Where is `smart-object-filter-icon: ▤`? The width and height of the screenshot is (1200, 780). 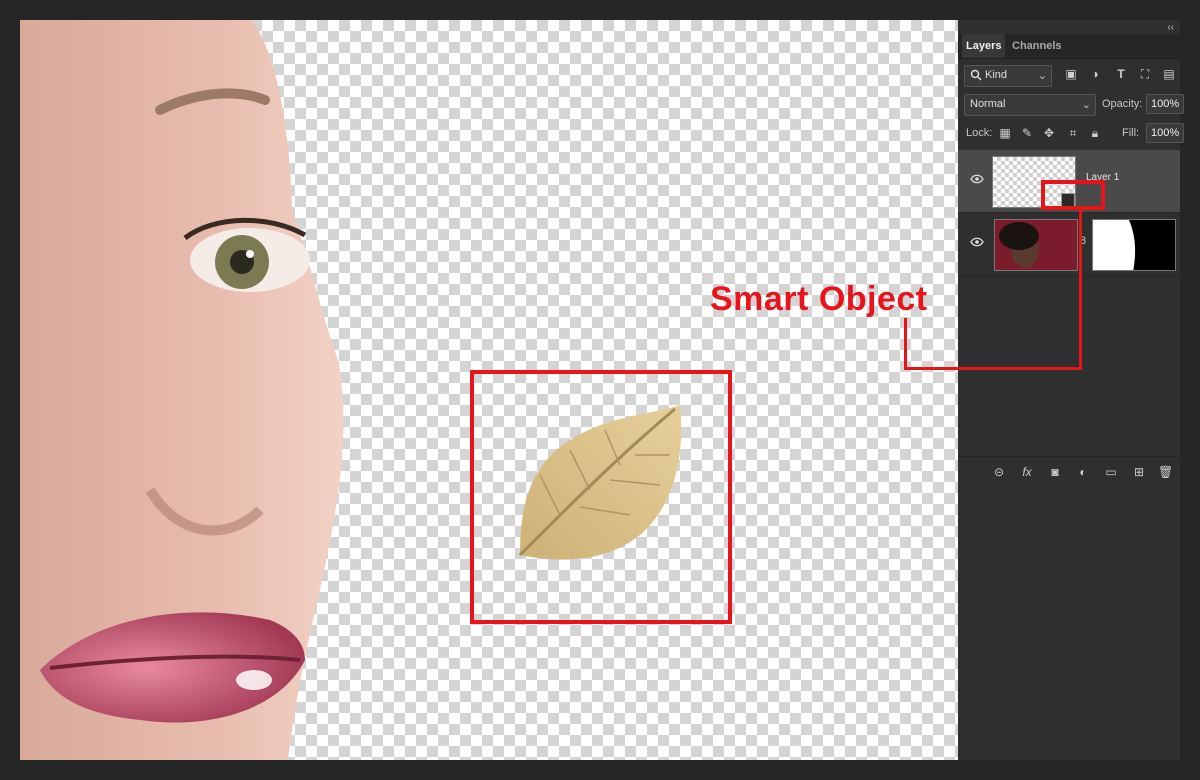 smart-object-filter-icon: ▤ is located at coordinates (1169, 74).